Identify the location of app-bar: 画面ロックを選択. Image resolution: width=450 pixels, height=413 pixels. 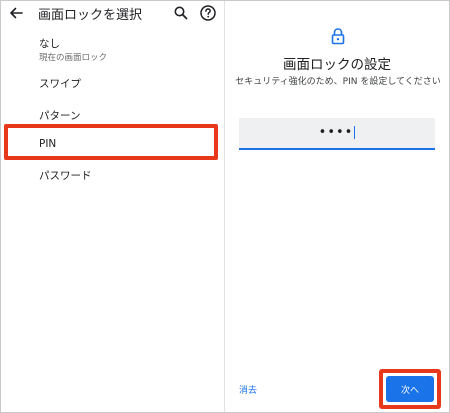
(112, 14).